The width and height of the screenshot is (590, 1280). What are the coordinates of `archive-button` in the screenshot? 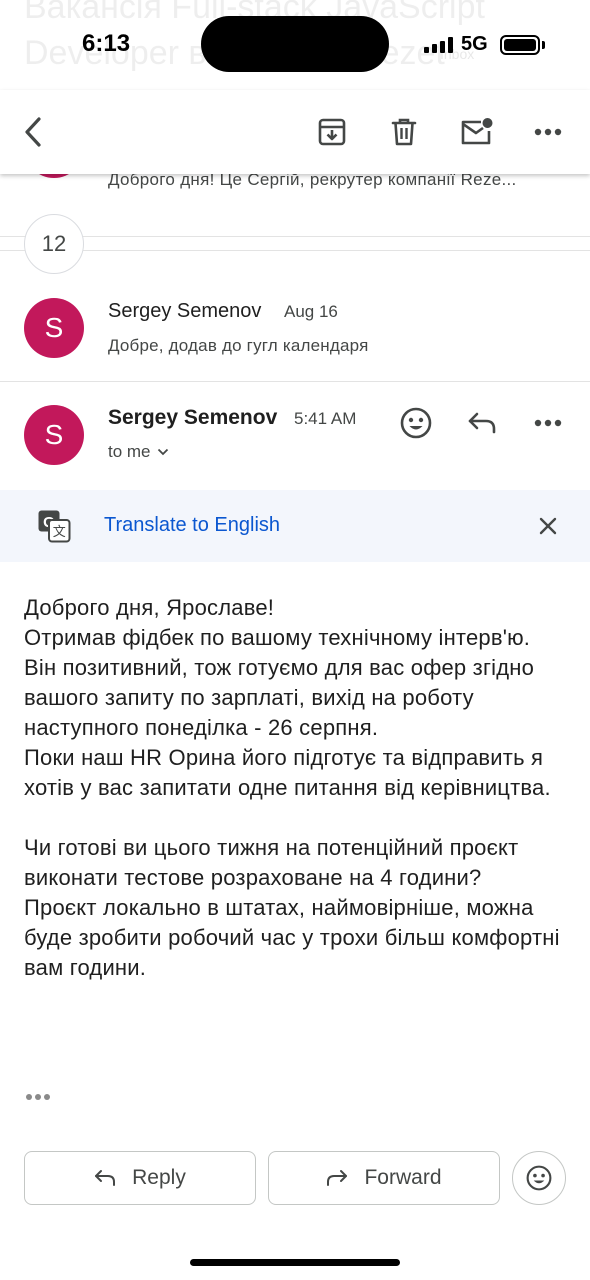 It's located at (332, 132).